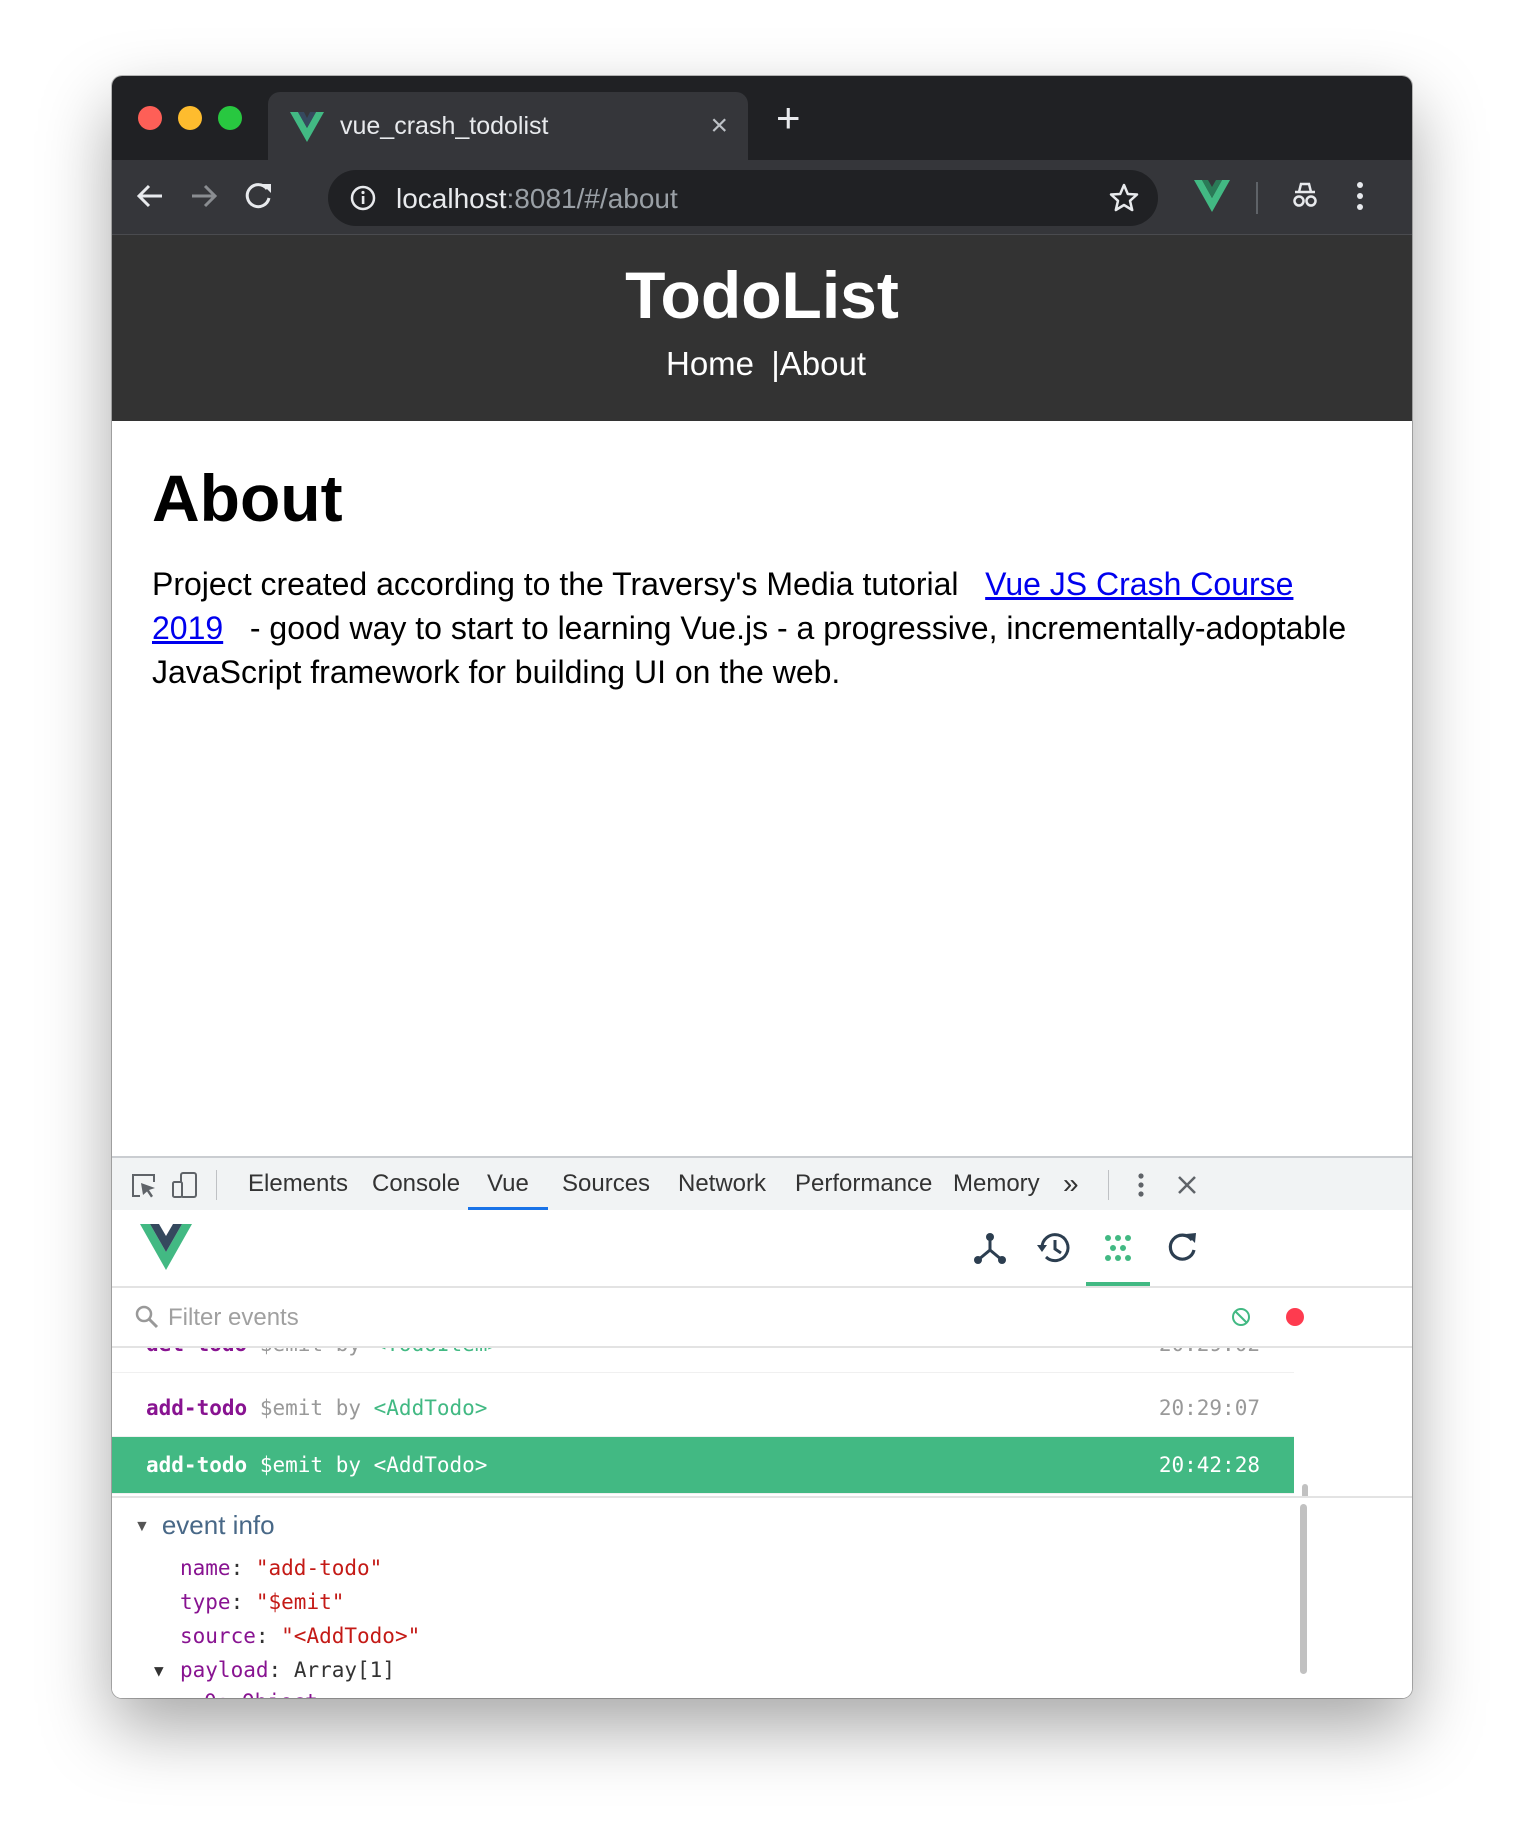 Image resolution: width=1524 pixels, height=1848 pixels. Describe the element at coordinates (1141, 1185) in the screenshot. I see `devtools-menu-icon` at that location.